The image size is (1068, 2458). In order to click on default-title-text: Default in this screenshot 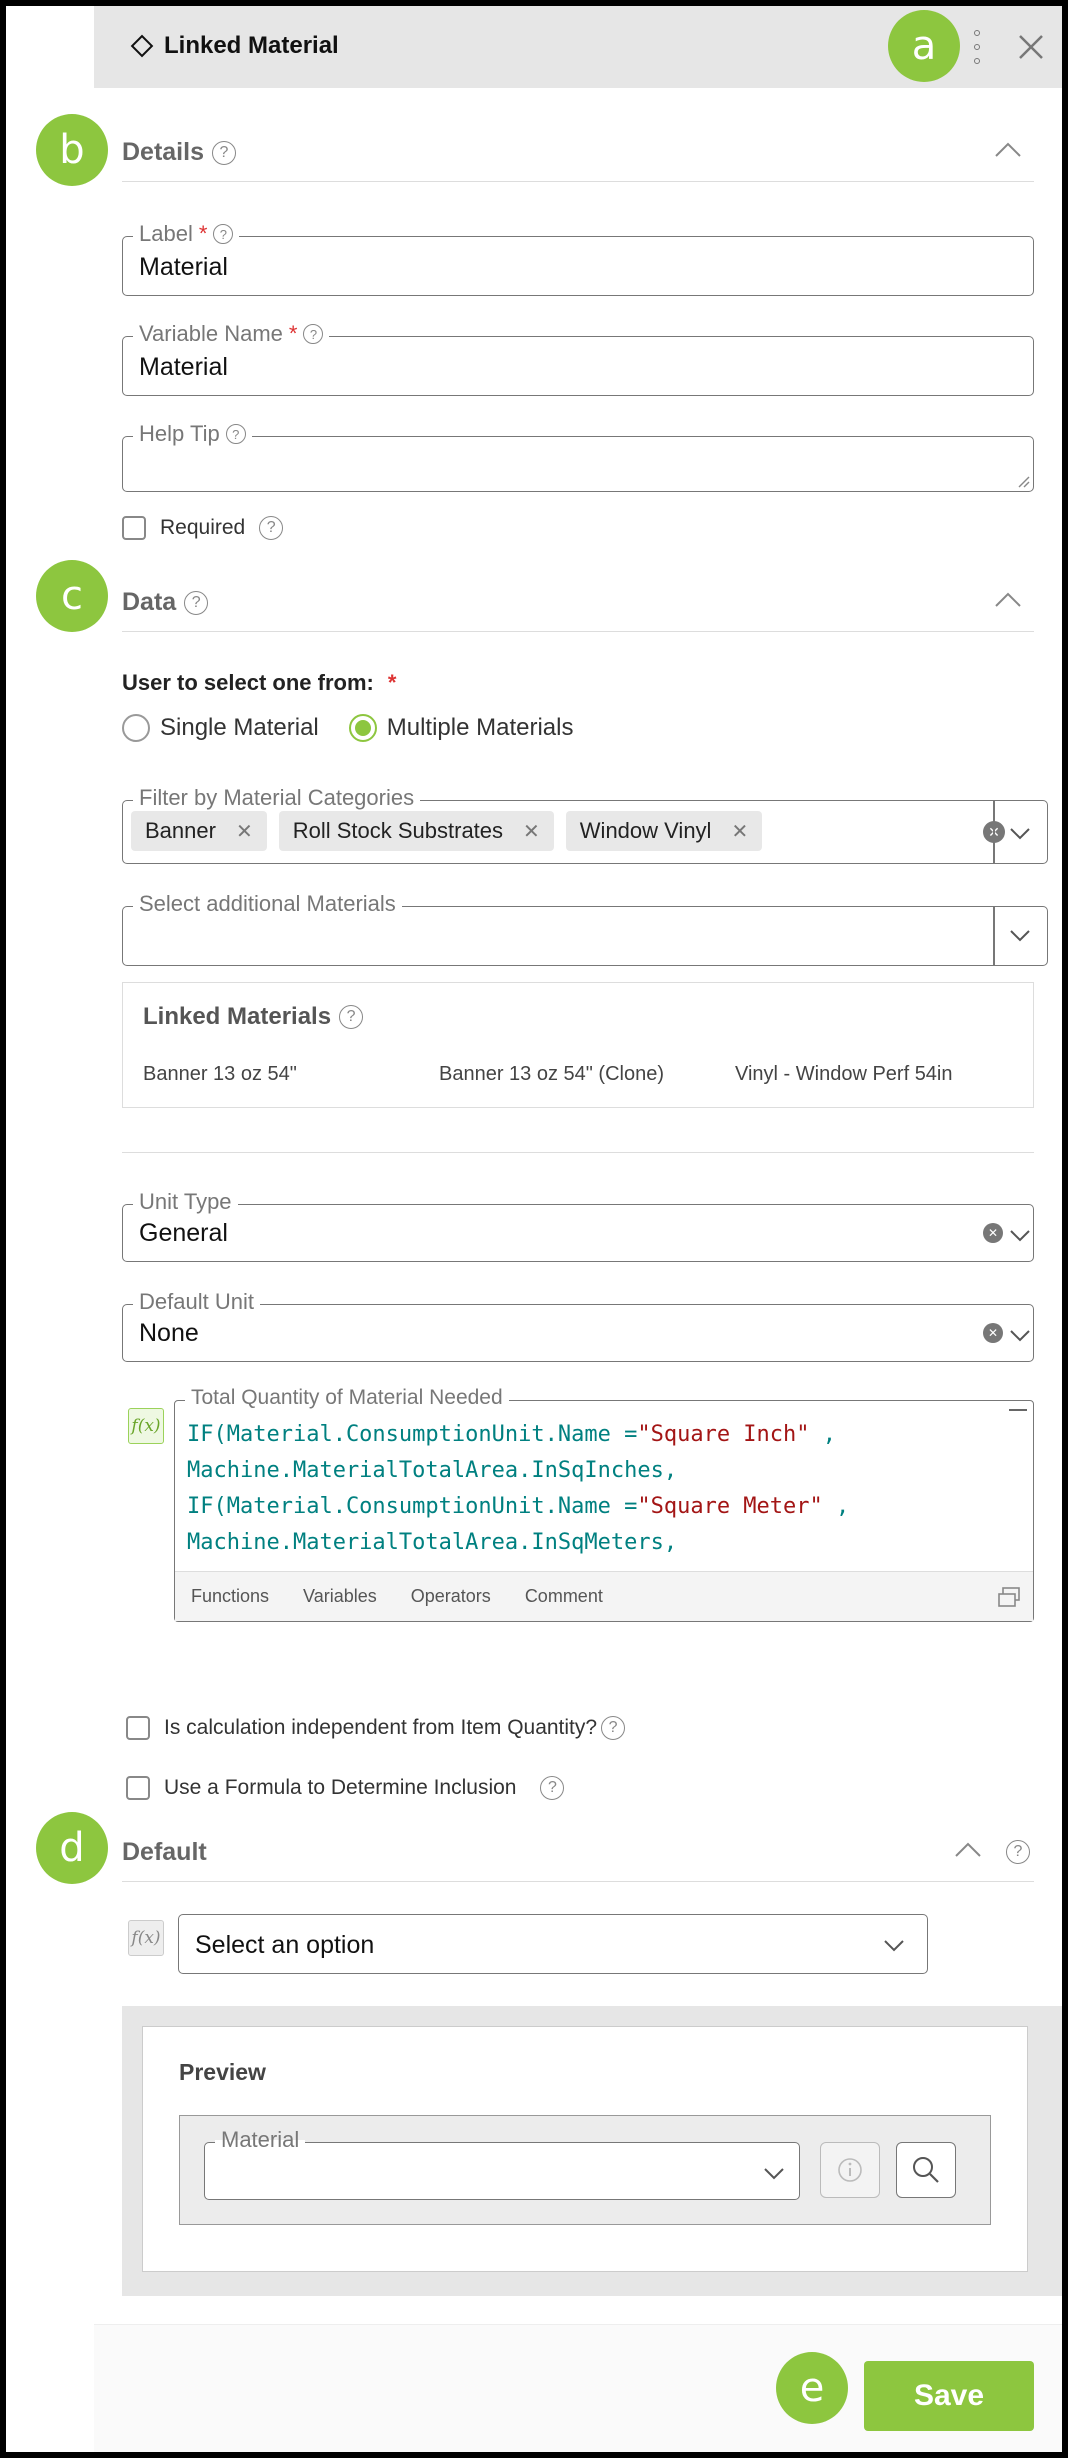, I will do `click(164, 1852)`.